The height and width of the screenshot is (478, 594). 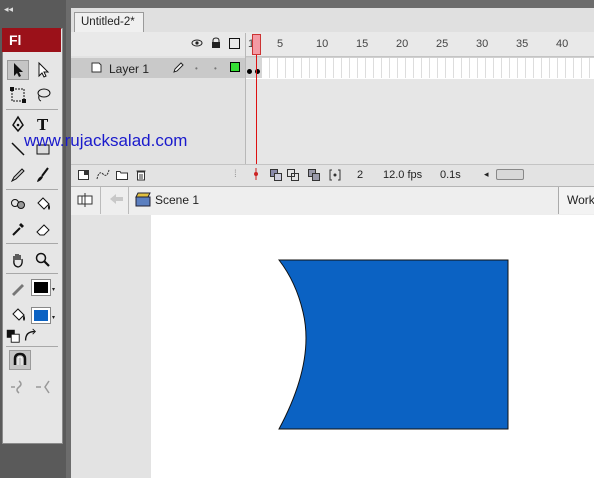 What do you see at coordinates (362, 44) in the screenshot?
I see `frame-ruler-label: 15` at bounding box center [362, 44].